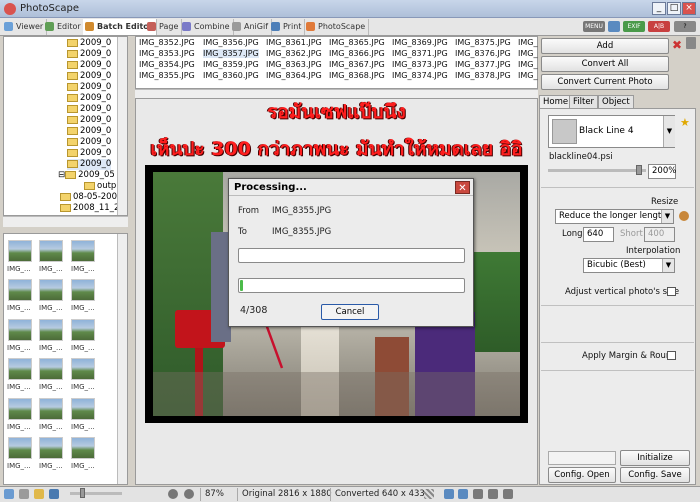 This screenshot has width=700, height=502. What do you see at coordinates (164, 27) in the screenshot?
I see `tab-page: Page` at bounding box center [164, 27].